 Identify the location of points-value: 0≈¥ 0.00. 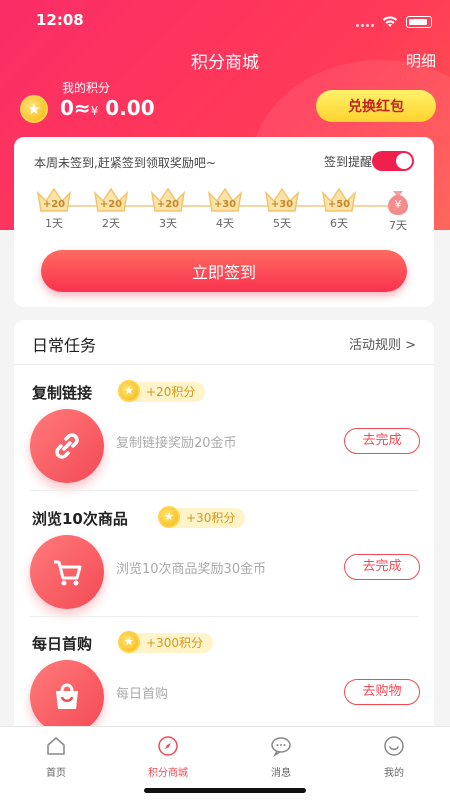
(107, 108).